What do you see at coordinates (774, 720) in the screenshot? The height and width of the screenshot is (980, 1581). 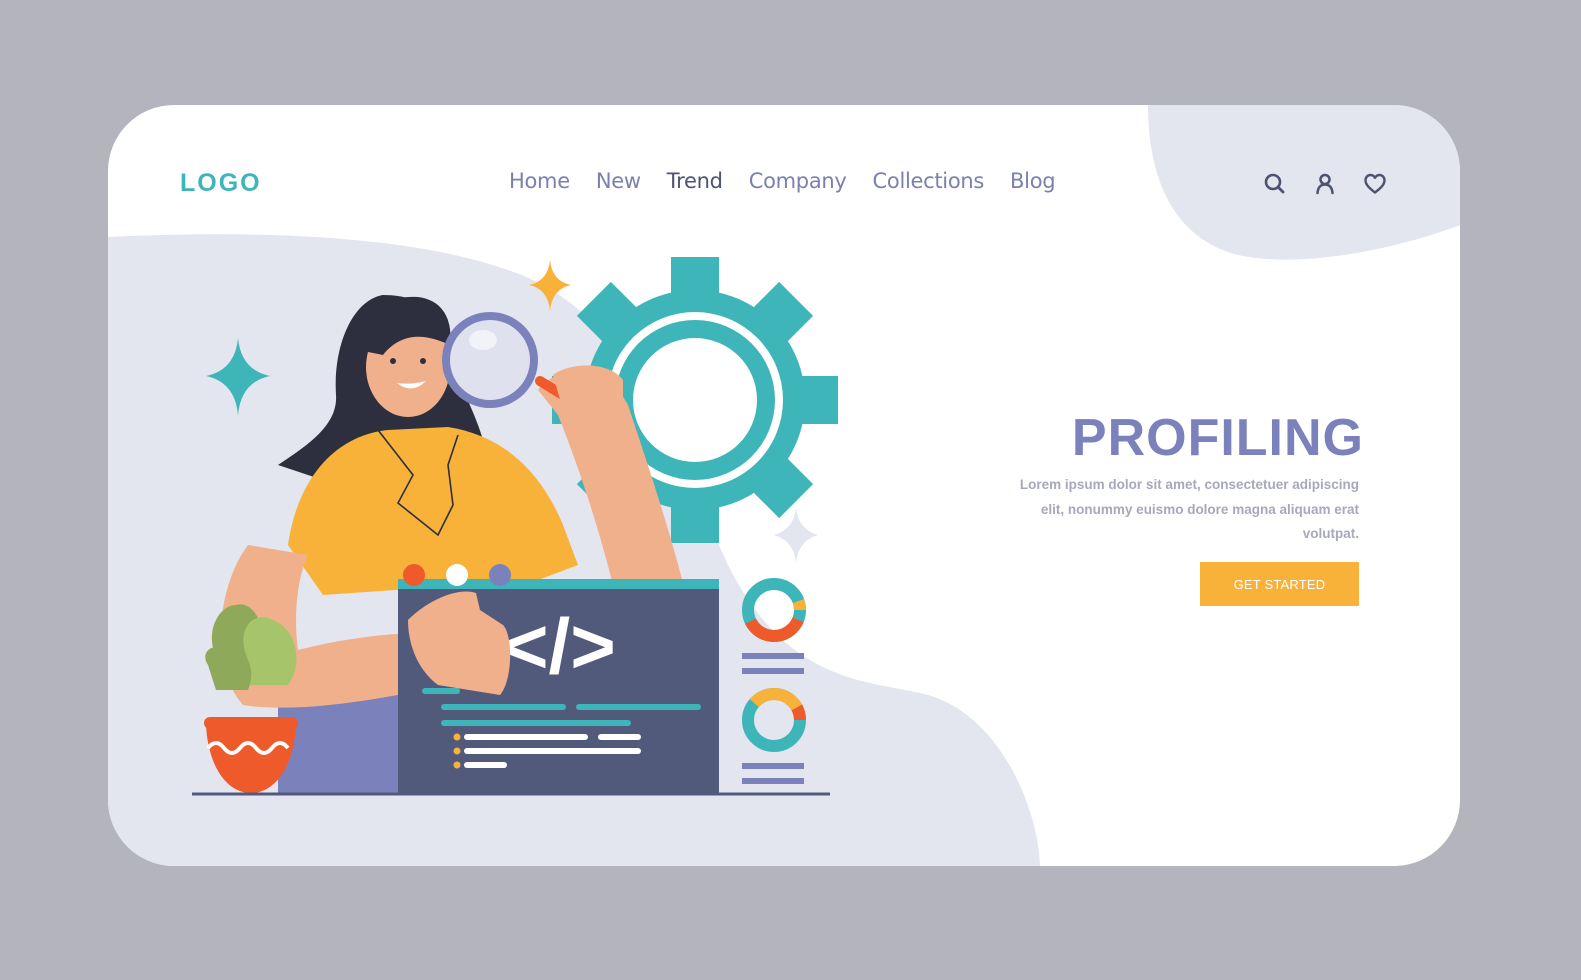 I see `donut-chart-bottom-icon` at bounding box center [774, 720].